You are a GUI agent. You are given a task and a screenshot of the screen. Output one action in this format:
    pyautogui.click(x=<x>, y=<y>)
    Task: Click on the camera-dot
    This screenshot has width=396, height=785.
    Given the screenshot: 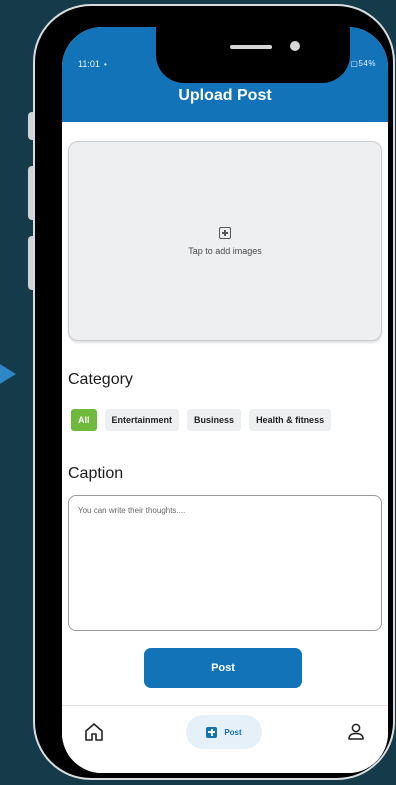 What is the action you would take?
    pyautogui.click(x=295, y=46)
    